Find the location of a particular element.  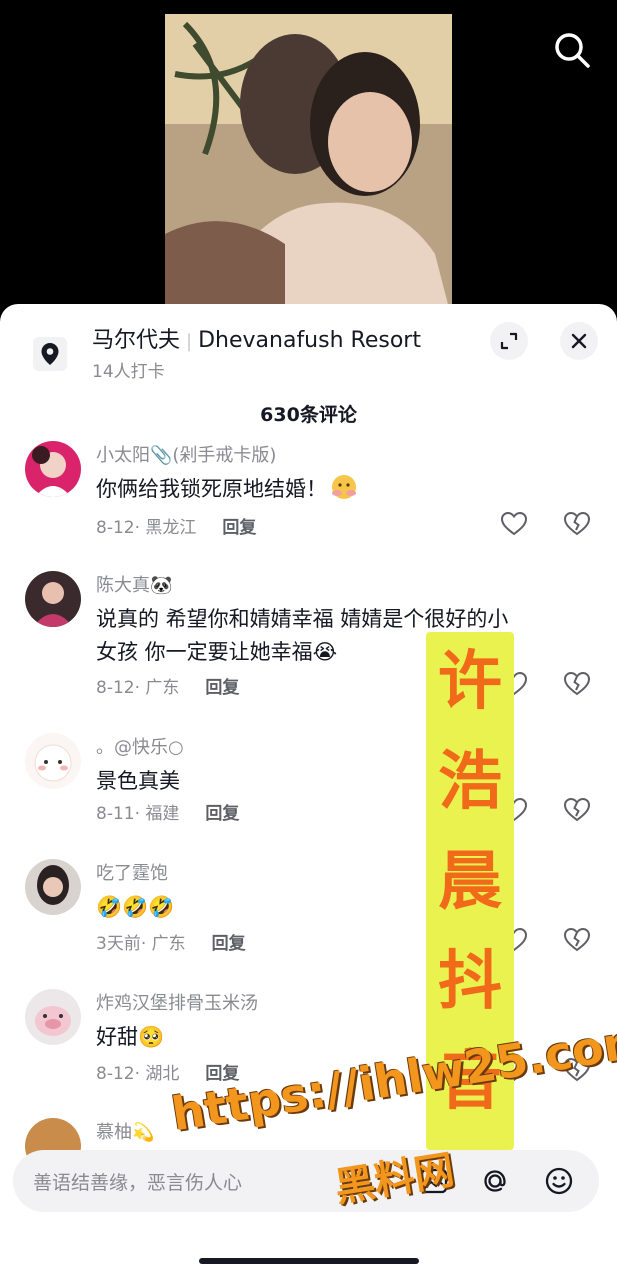

location-resort: Dhevanafush Resort is located at coordinates (309, 340).